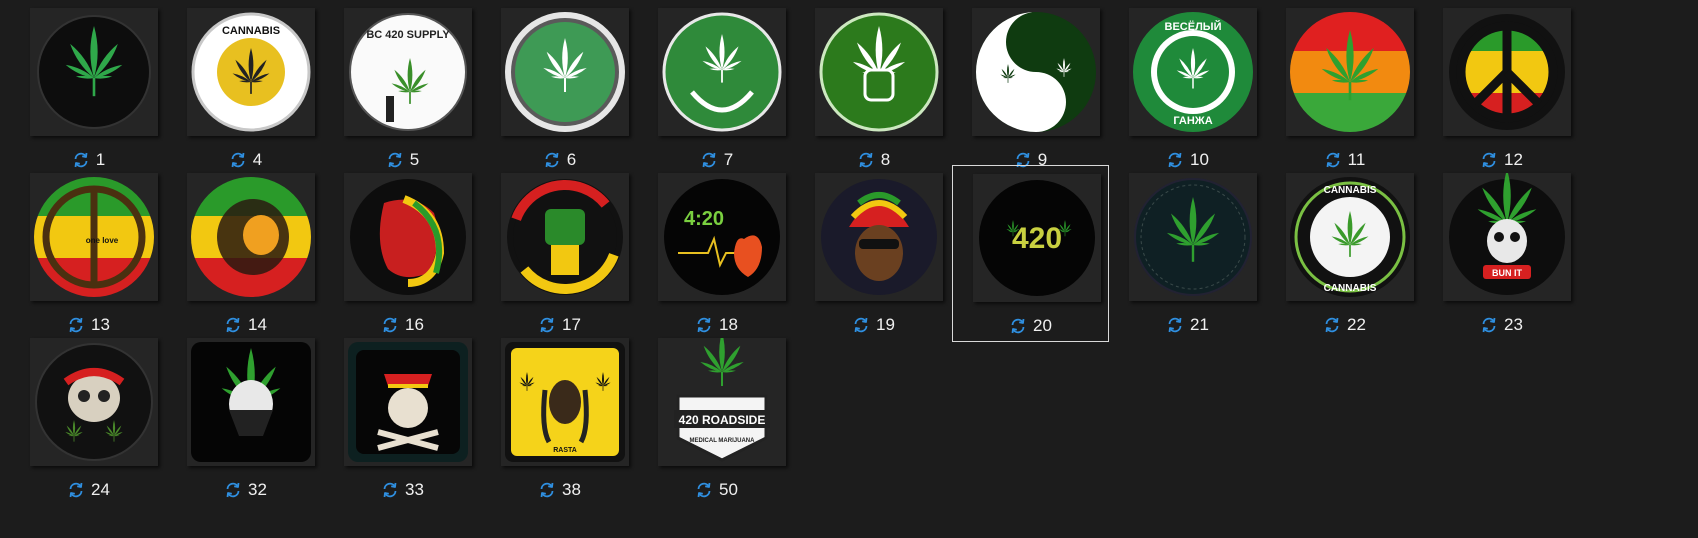 Image resolution: width=1698 pixels, height=538 pixels. I want to click on sticker-item-23: BUN IT 23, so click(1501, 253).